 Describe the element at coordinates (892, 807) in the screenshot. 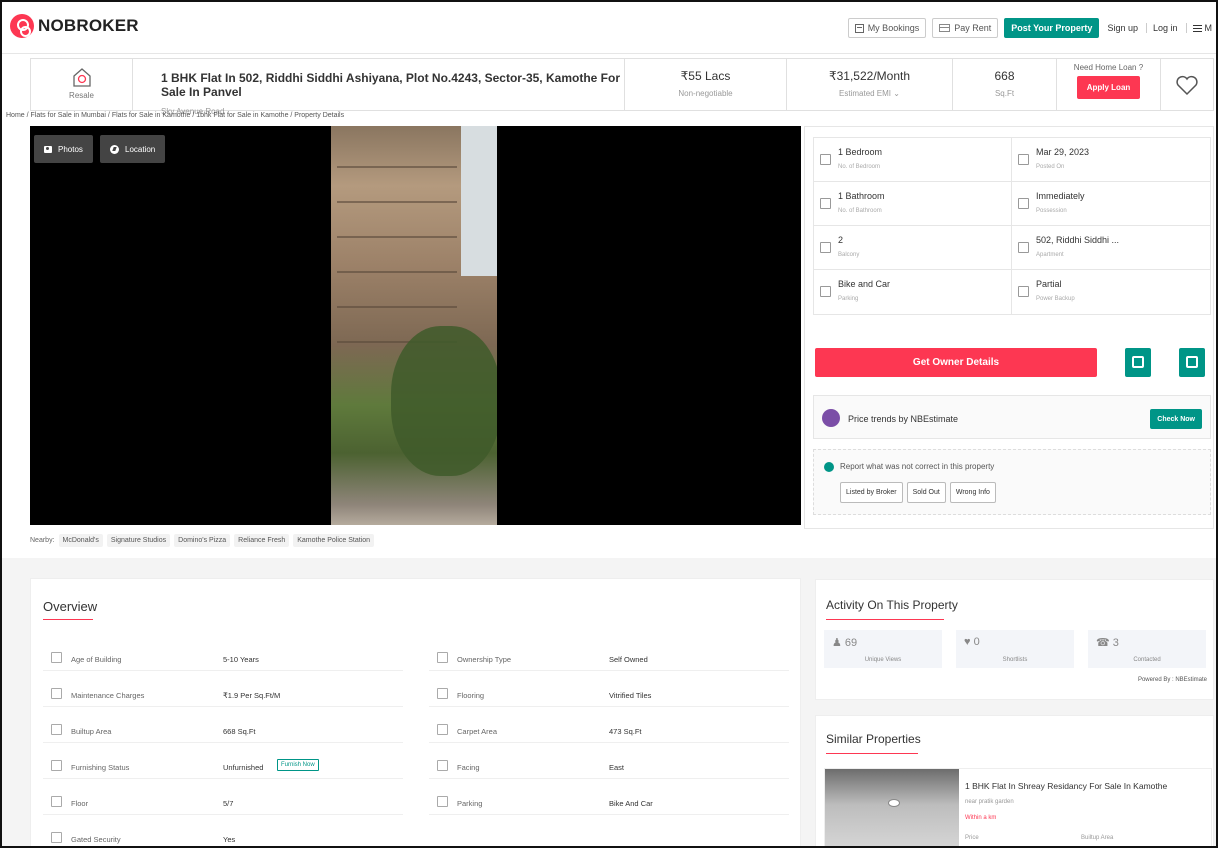

I see `similar-property-photo` at that location.